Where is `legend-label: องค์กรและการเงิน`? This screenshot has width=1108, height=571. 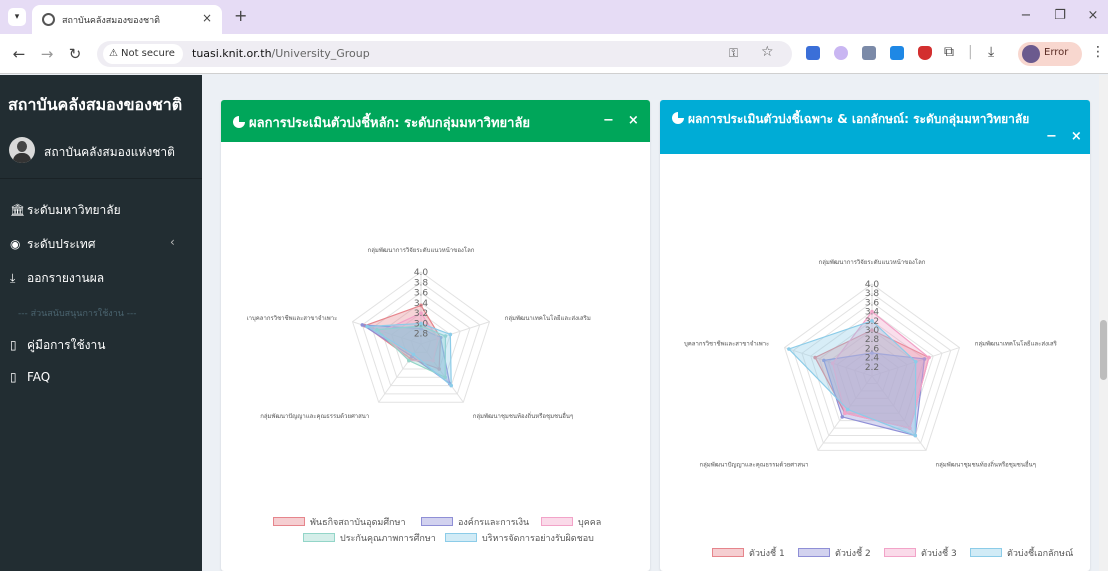
legend-label: องค์กรและการเงิน is located at coordinates (494, 523).